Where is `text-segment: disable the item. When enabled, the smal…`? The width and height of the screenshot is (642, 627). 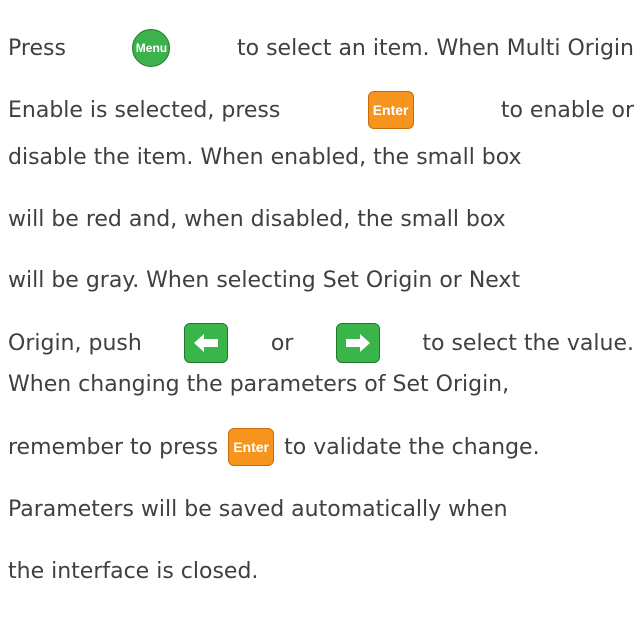
text-segment: disable the item. When enabled, the smal… is located at coordinates (265, 157).